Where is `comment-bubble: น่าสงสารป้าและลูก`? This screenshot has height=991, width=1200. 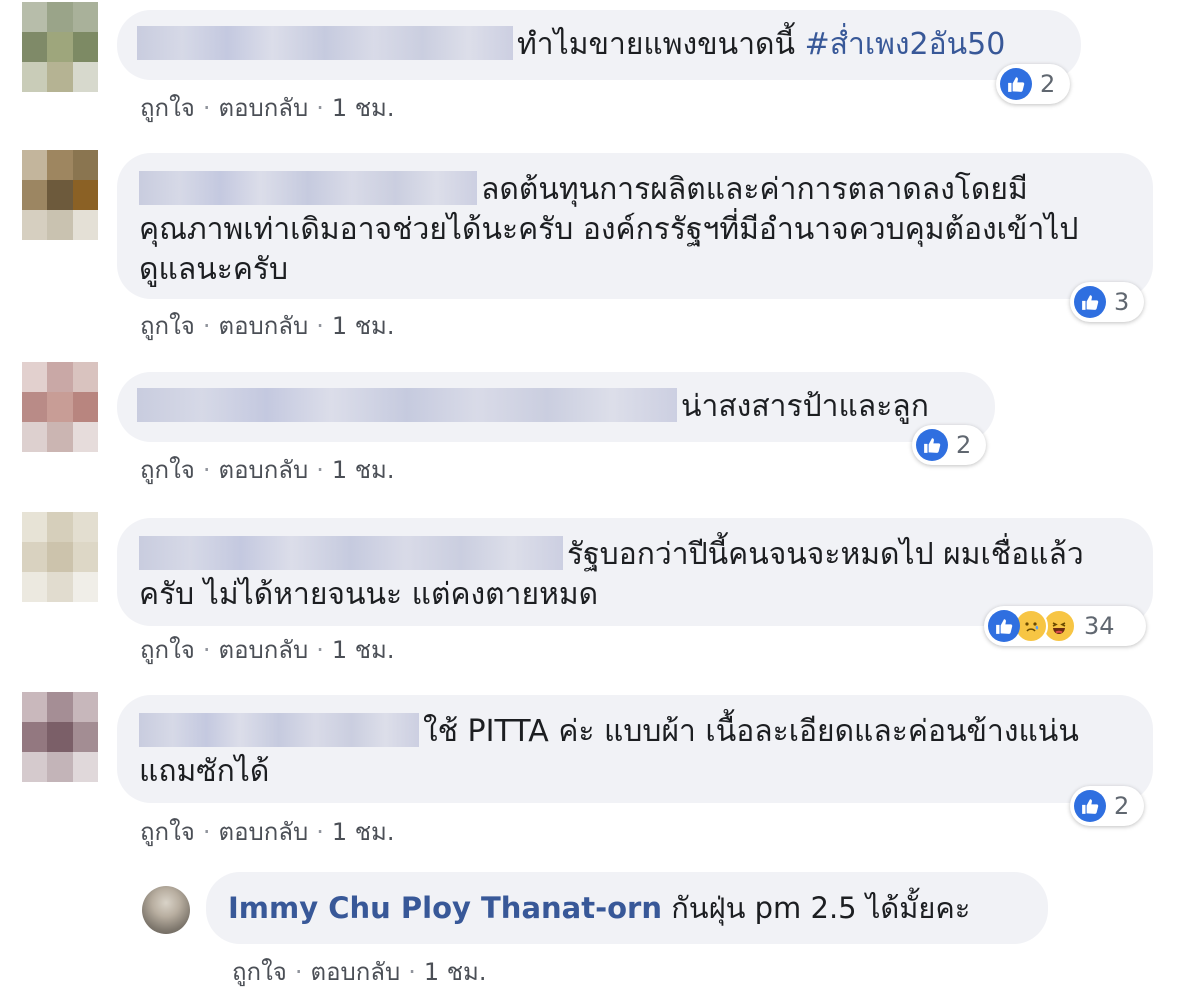 comment-bubble: น่าสงสารป้าและลูก is located at coordinates (556, 407).